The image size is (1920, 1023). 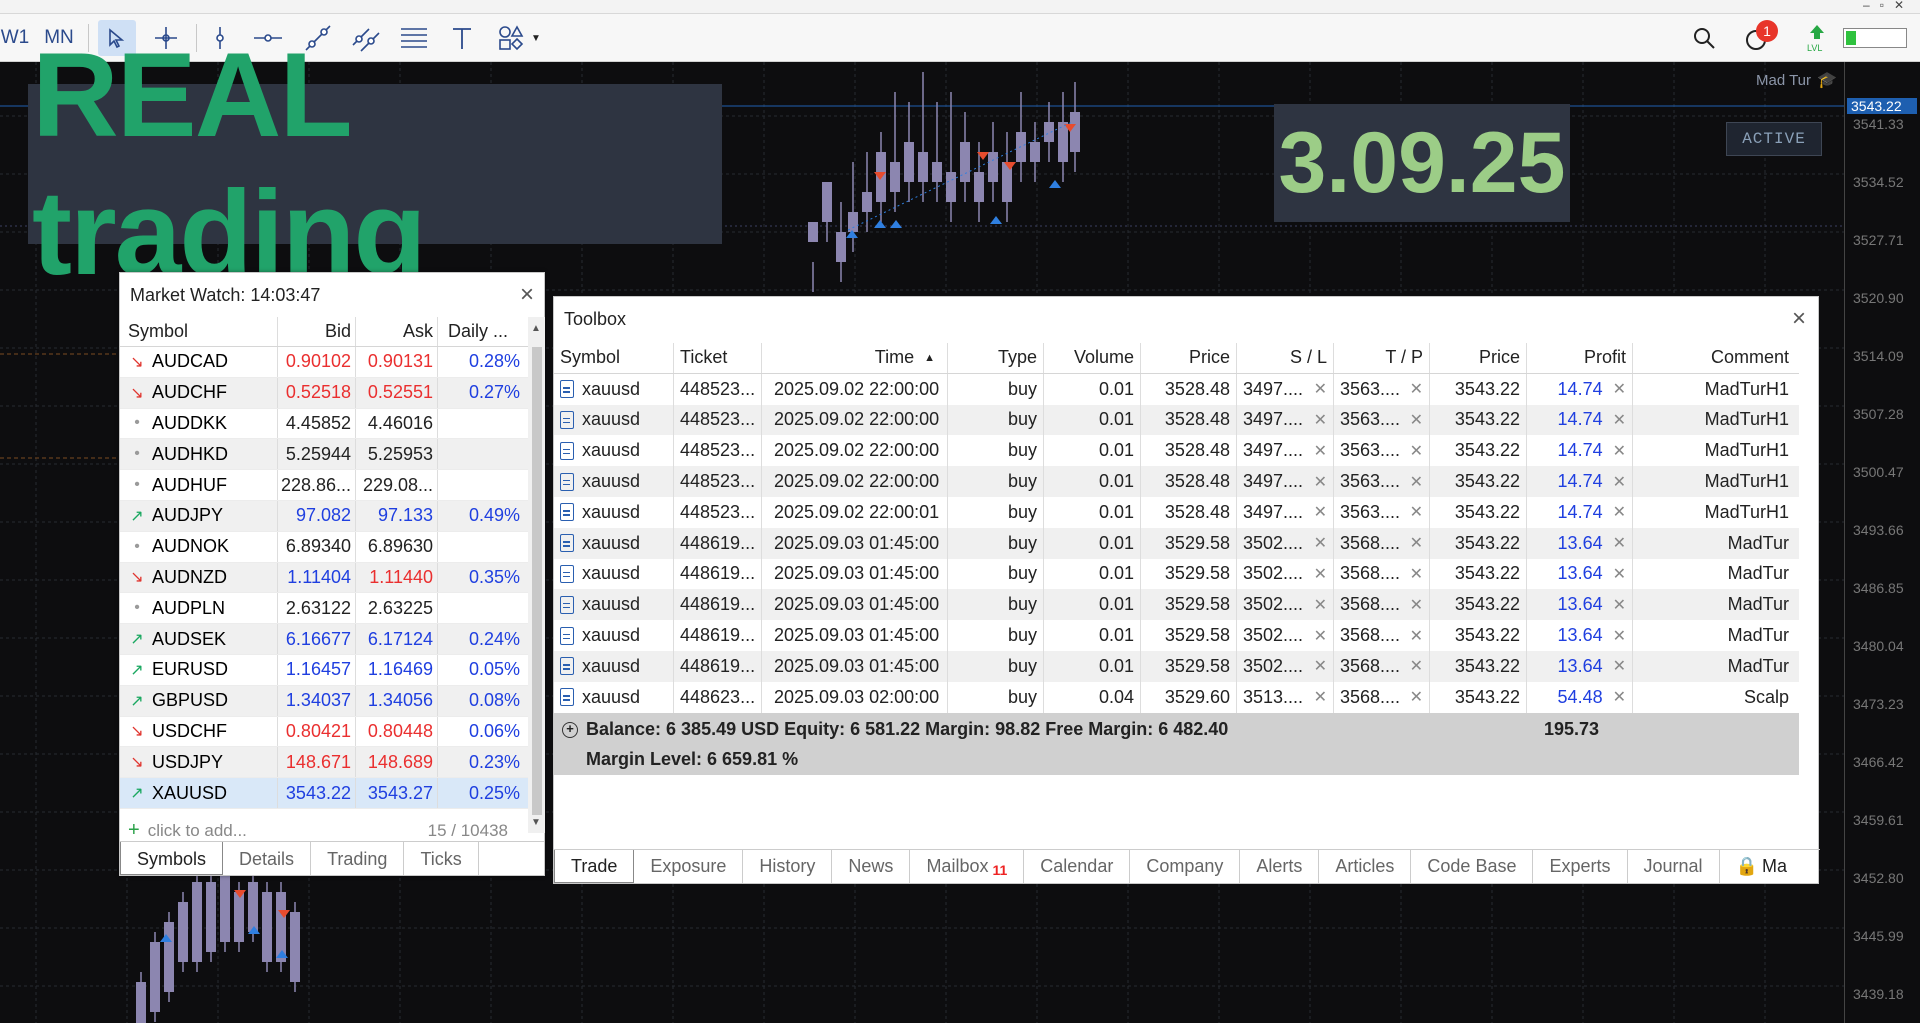 I want to click on market-watch-row: ↗ AUDSEK 6.16677 6.17124 0.24%, so click(x=324, y=639).